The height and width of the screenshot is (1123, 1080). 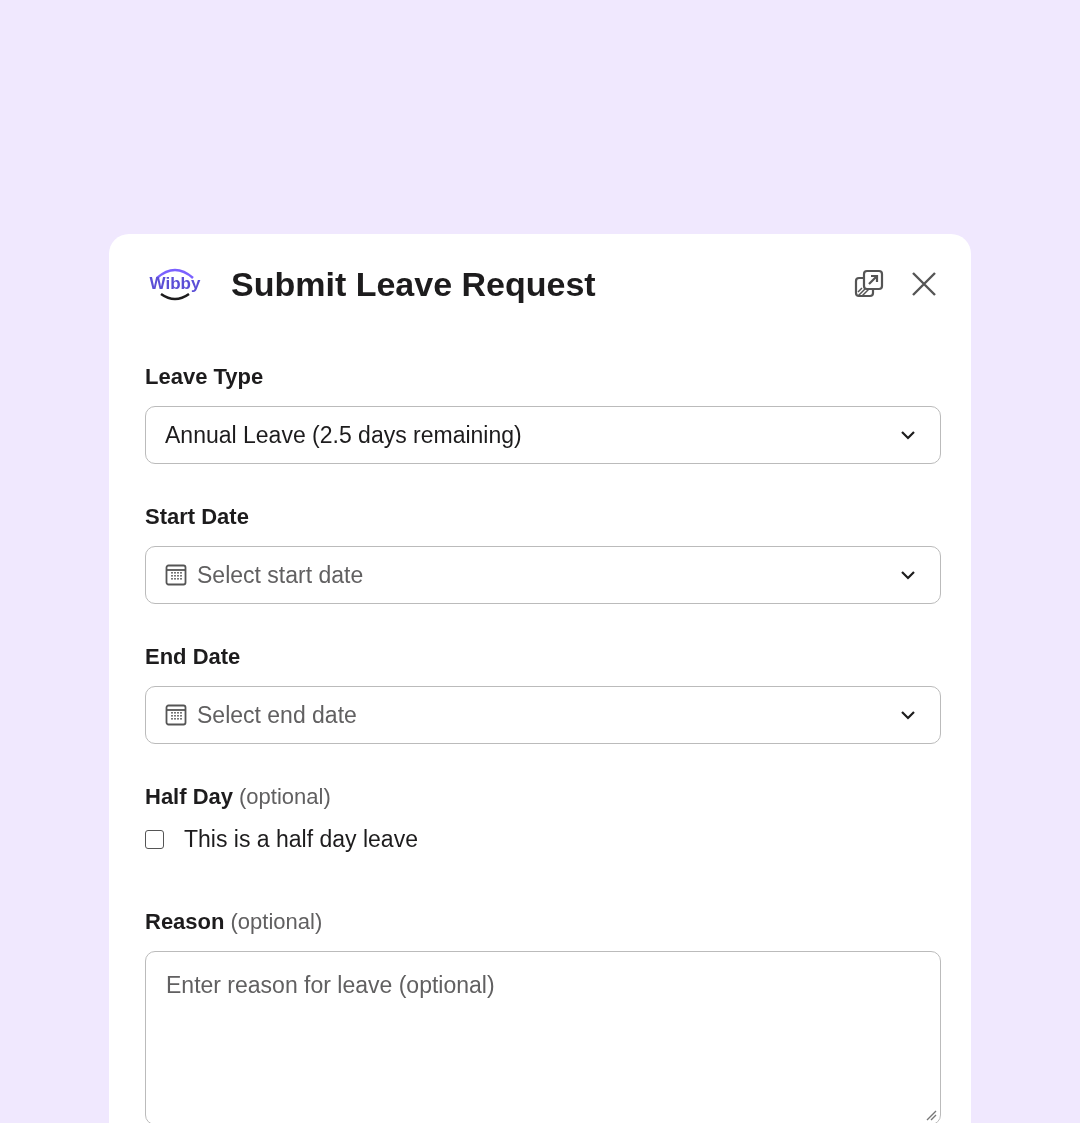 What do you see at coordinates (301, 839) in the screenshot?
I see `checkbox-label: This is a half day leave` at bounding box center [301, 839].